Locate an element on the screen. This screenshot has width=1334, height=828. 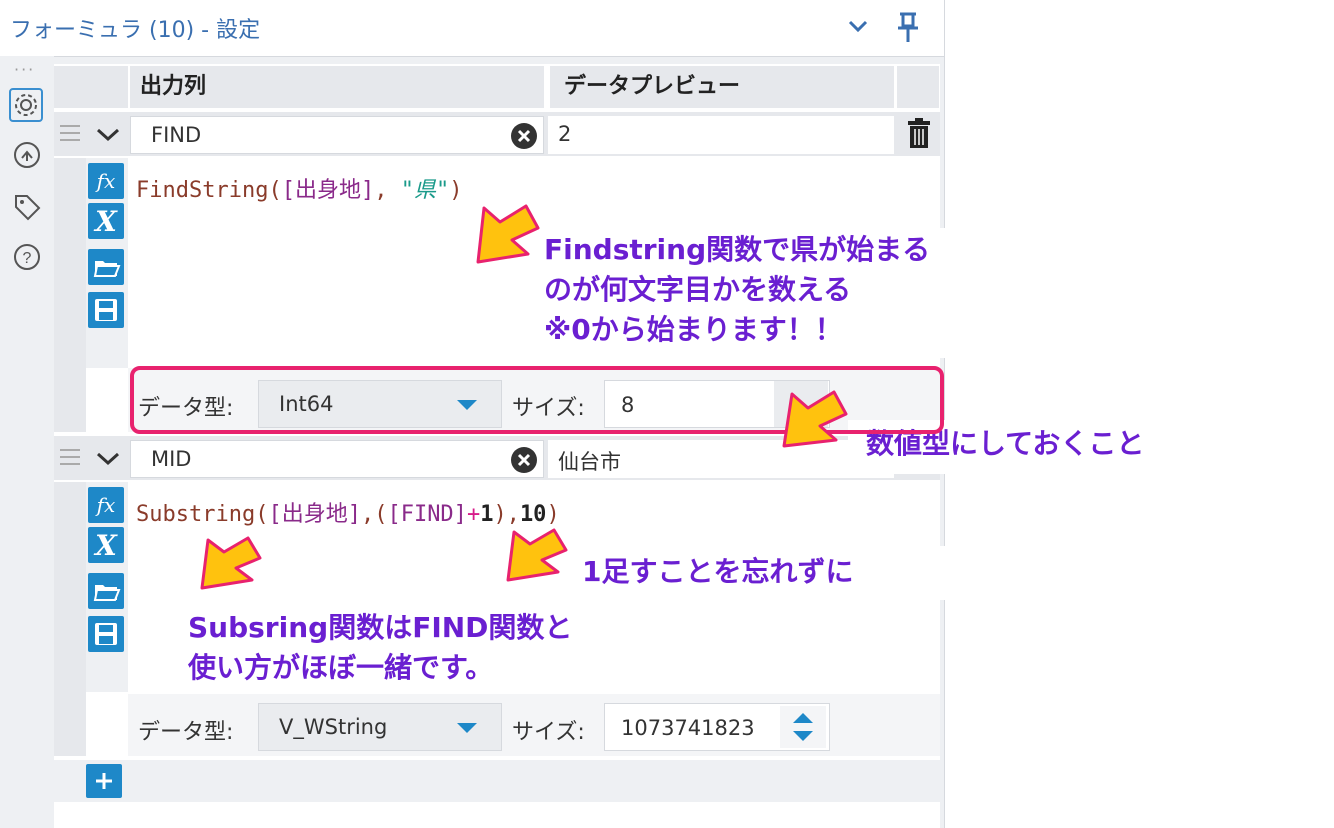
dropdown-arrow-icon is located at coordinates (467, 728).